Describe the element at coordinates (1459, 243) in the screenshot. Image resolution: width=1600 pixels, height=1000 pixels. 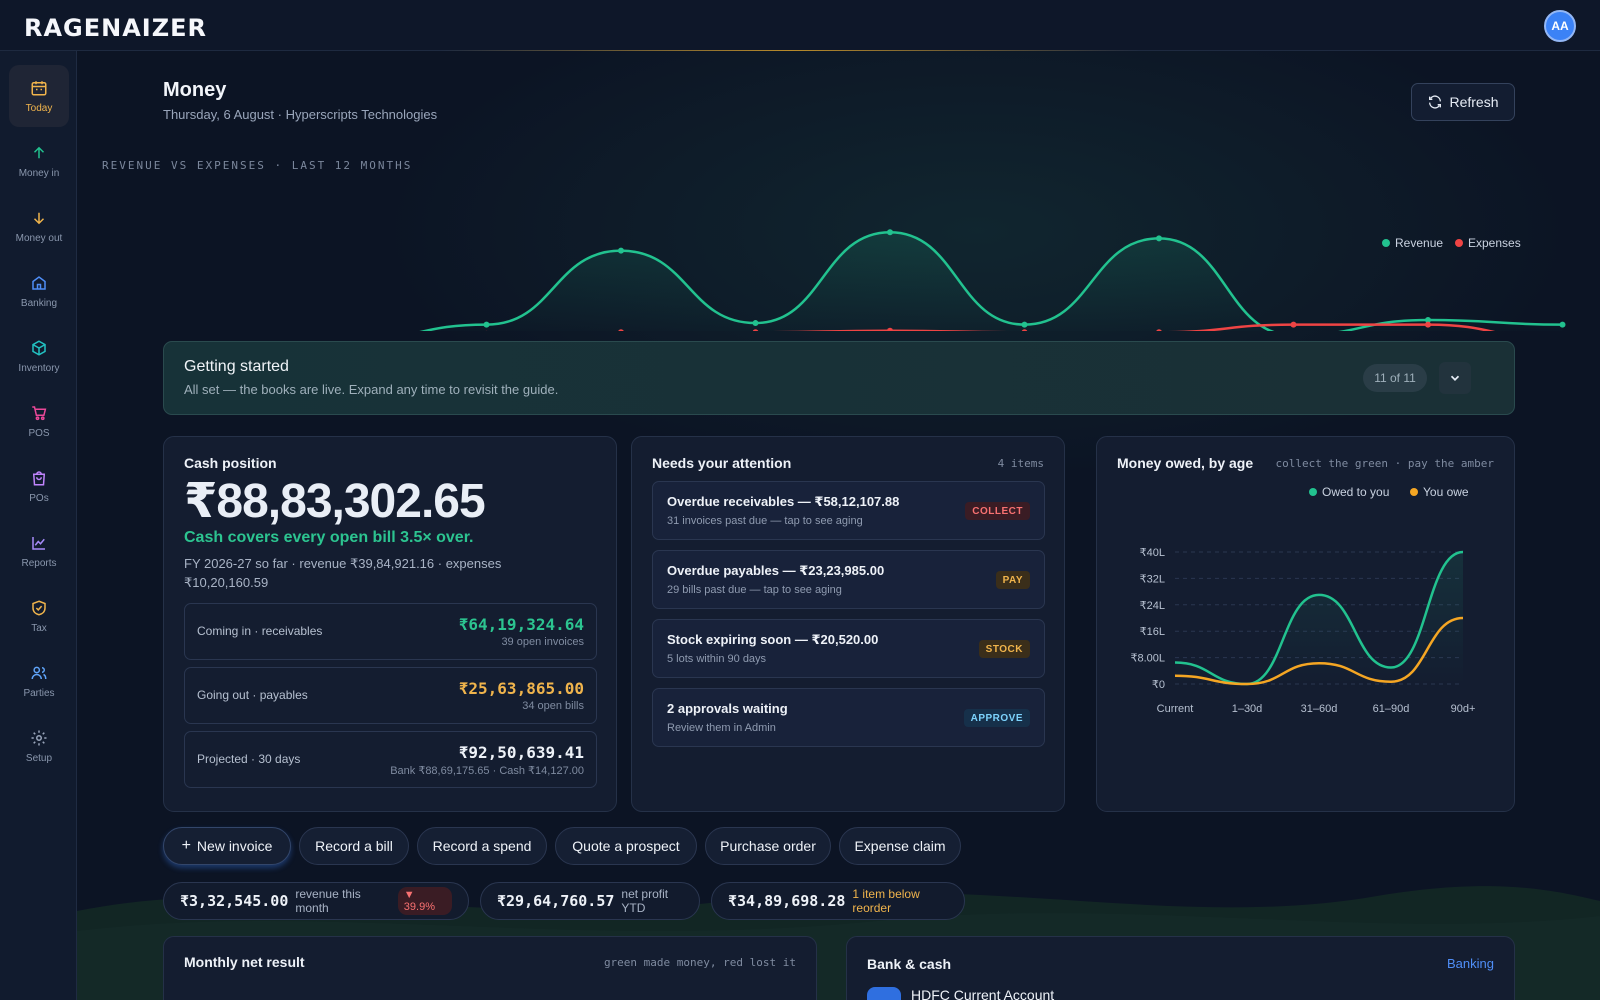
I see `legend-dot` at that location.